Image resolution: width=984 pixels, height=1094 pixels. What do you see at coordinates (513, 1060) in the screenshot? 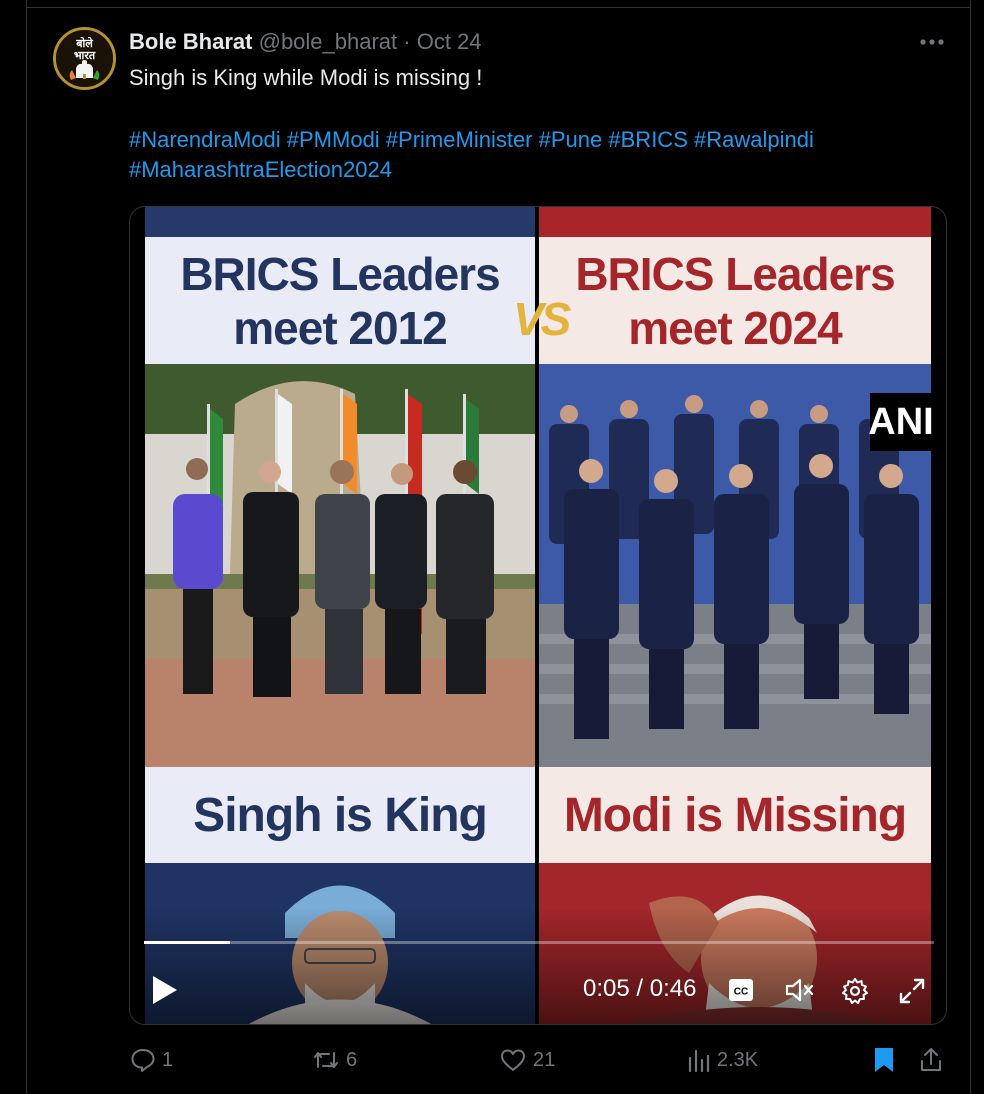
I see `heart-icon` at bounding box center [513, 1060].